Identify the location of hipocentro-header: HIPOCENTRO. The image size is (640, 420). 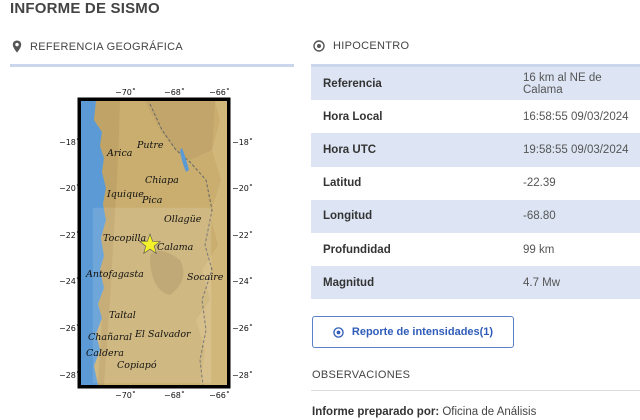
(361, 46).